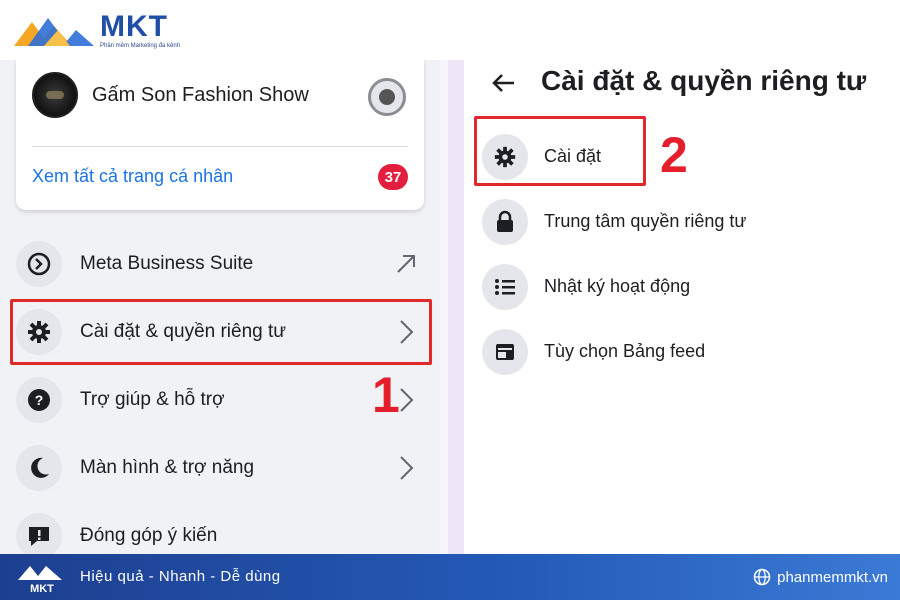 The width and height of the screenshot is (900, 600). I want to click on menu-item-label: Meta Business Suite, so click(167, 263).